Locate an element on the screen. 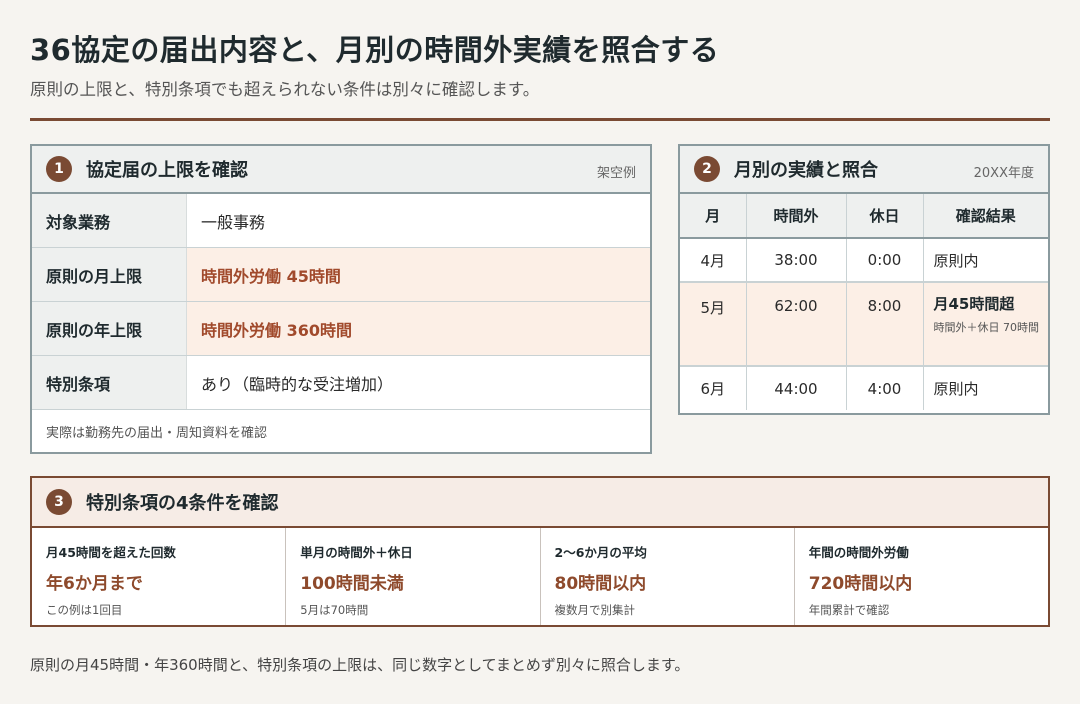 The height and width of the screenshot is (704, 1080). step-number-badge: 3 is located at coordinates (59, 502).